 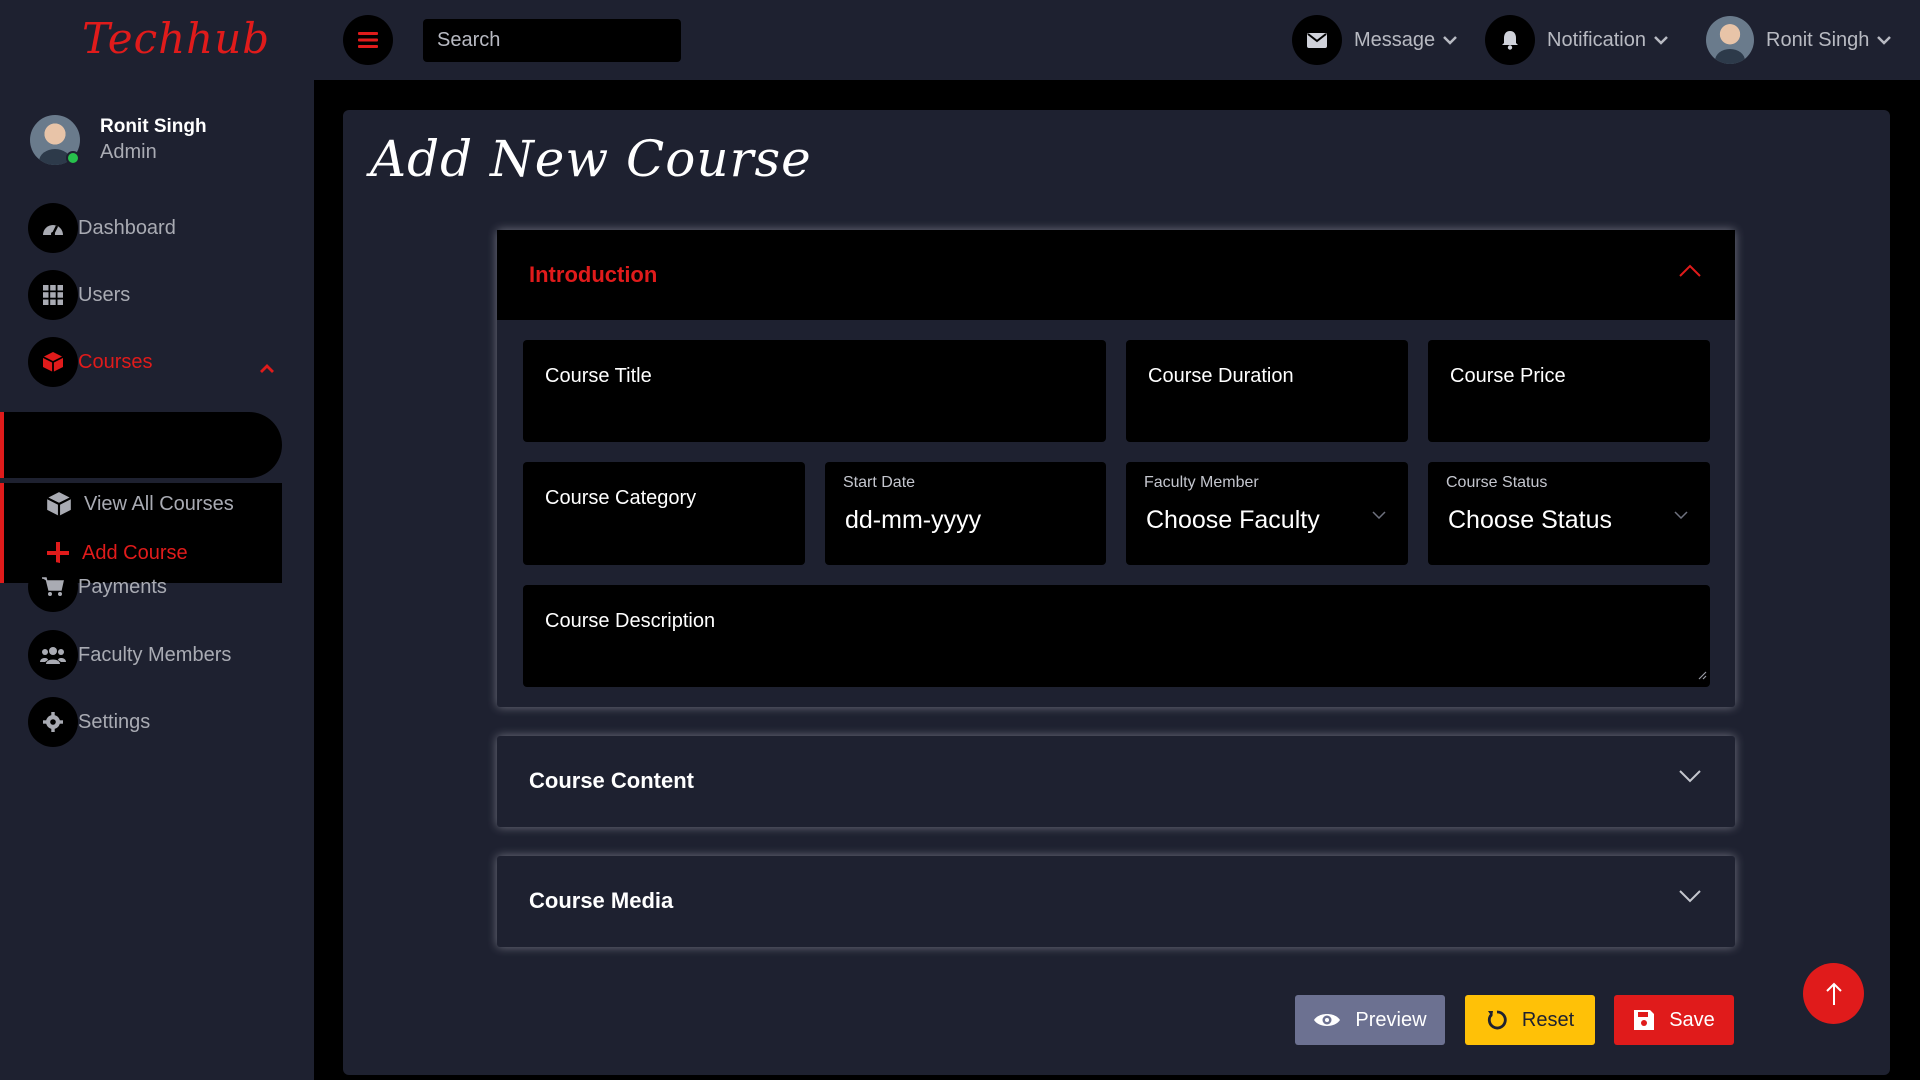 What do you see at coordinates (630, 621) in the screenshot?
I see `field-label: Course Description` at bounding box center [630, 621].